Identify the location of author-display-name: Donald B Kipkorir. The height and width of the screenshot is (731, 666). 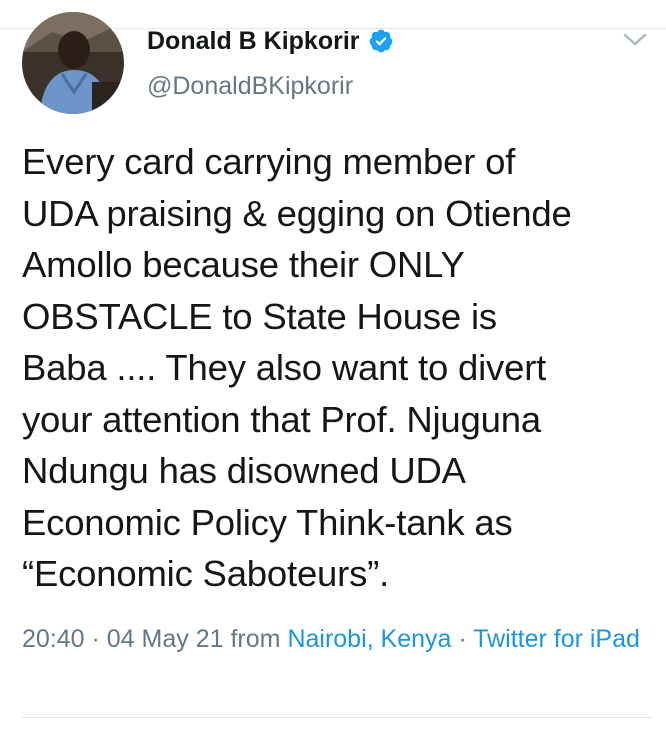
(253, 41).